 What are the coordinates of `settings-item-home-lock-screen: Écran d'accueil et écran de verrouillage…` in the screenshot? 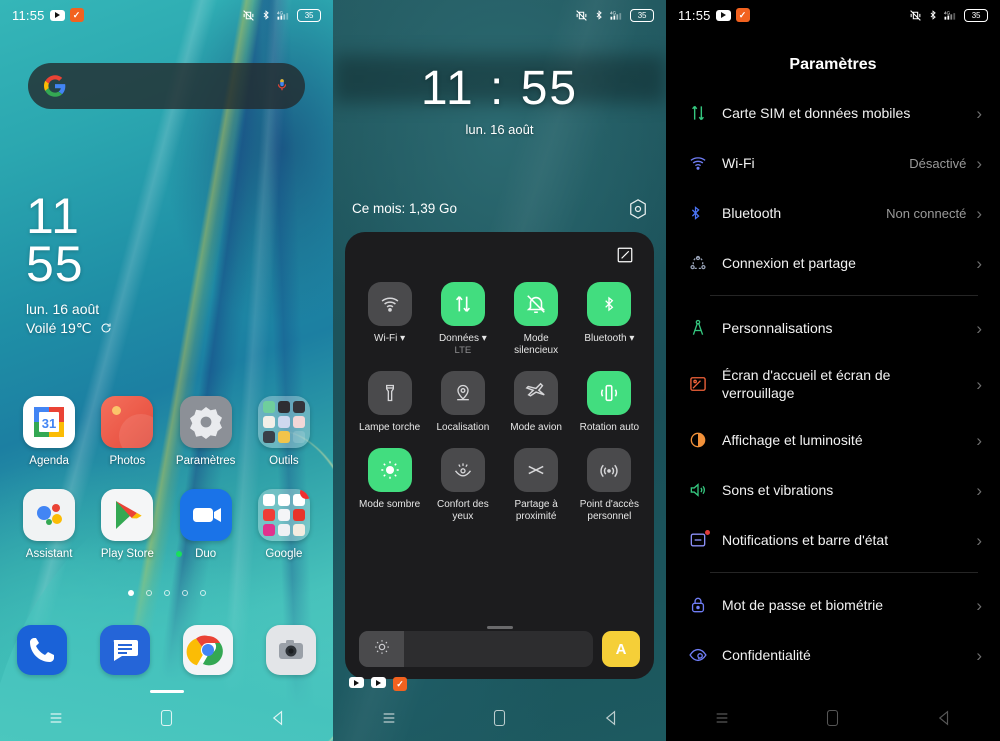 It's located at (833, 384).